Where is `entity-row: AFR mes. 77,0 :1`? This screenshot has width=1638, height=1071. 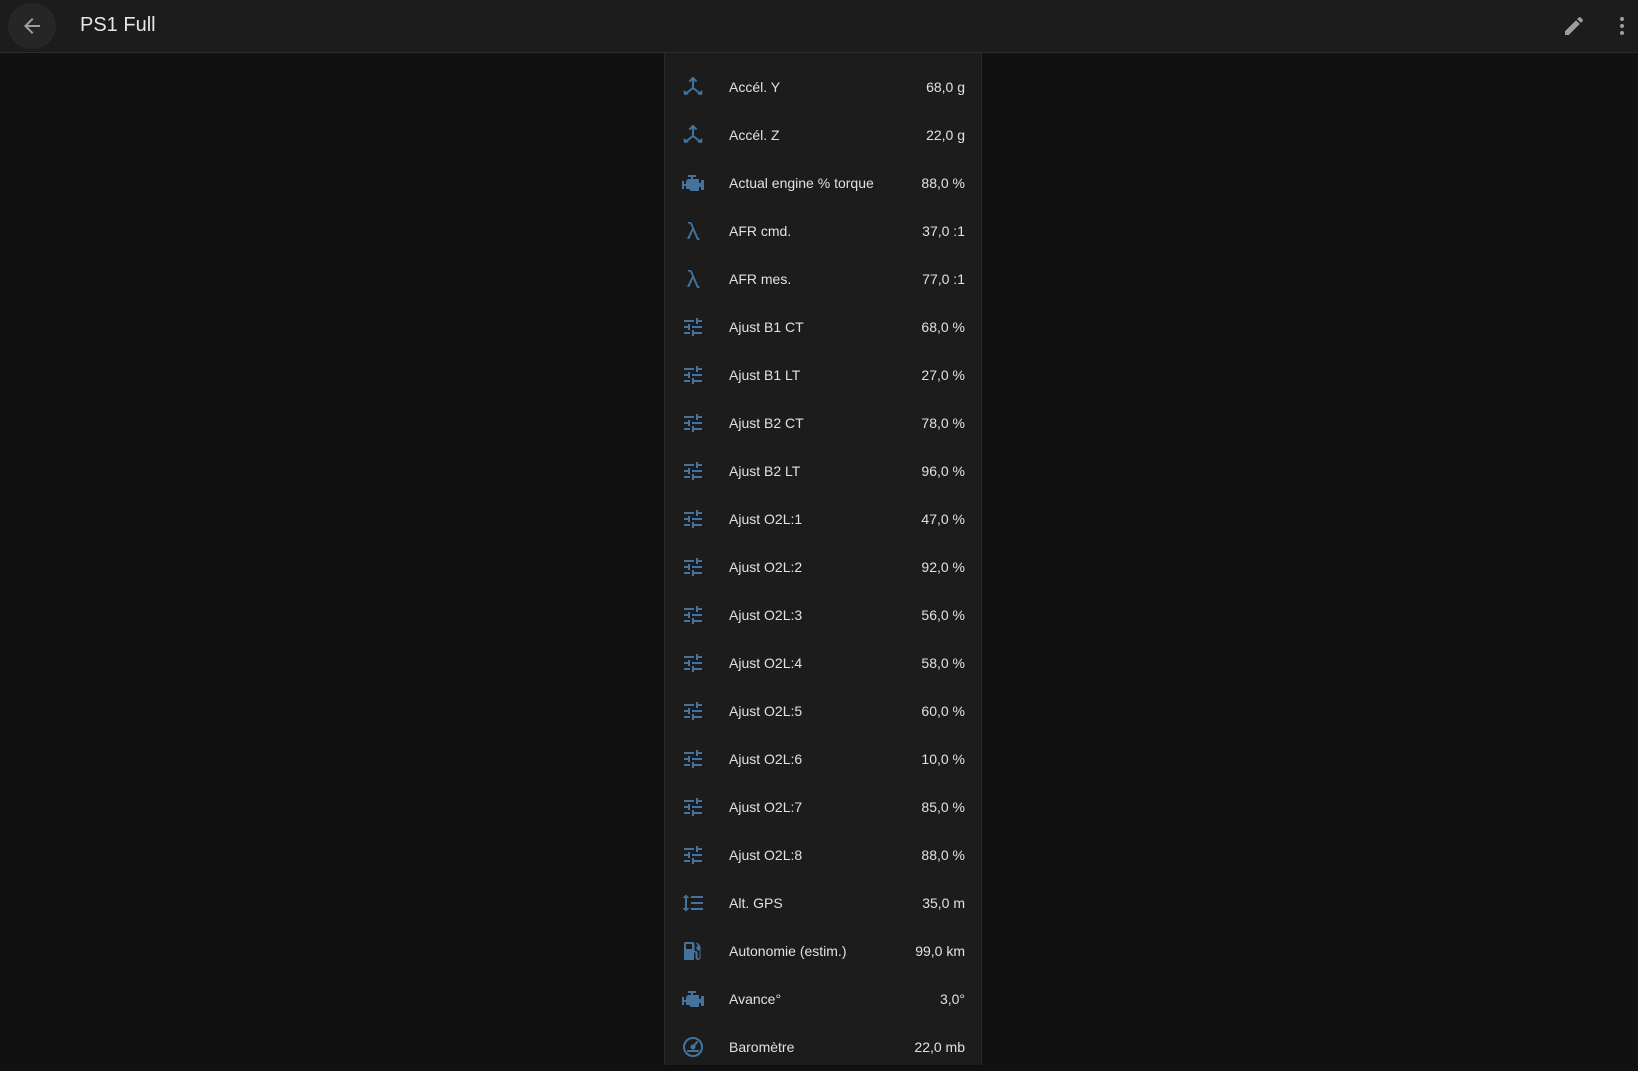 entity-row: AFR mes. 77,0 :1 is located at coordinates (823, 279).